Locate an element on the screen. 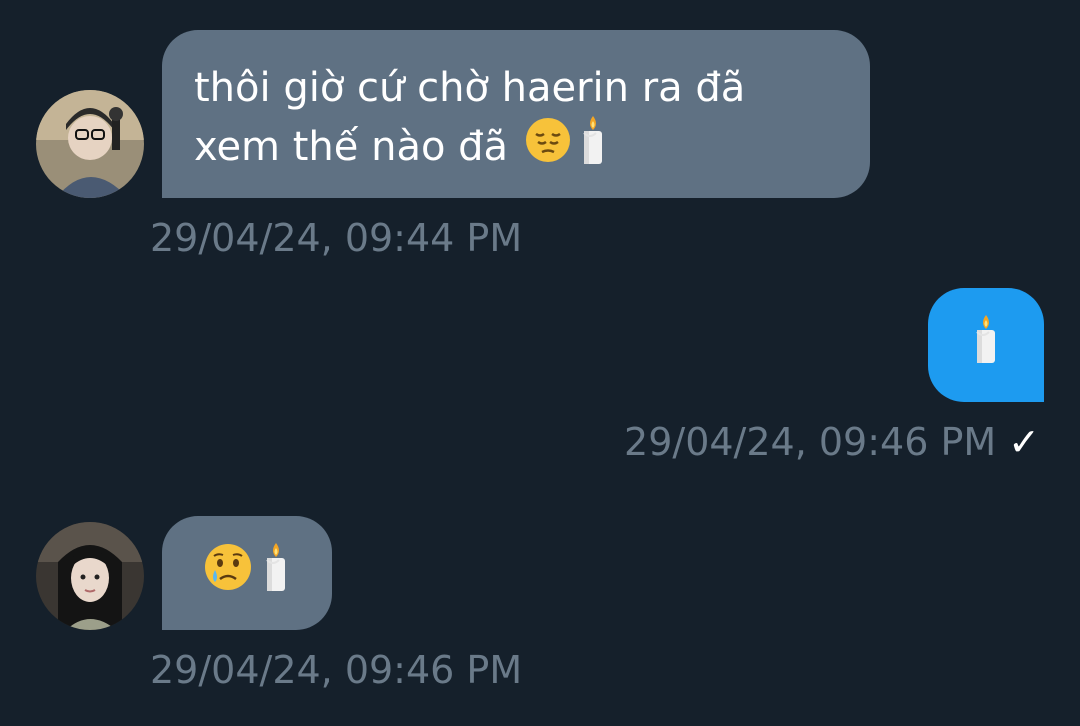 Image resolution: width=1080 pixels, height=726 pixels. pensive-face-emoji-icon is located at coordinates (548, 146).